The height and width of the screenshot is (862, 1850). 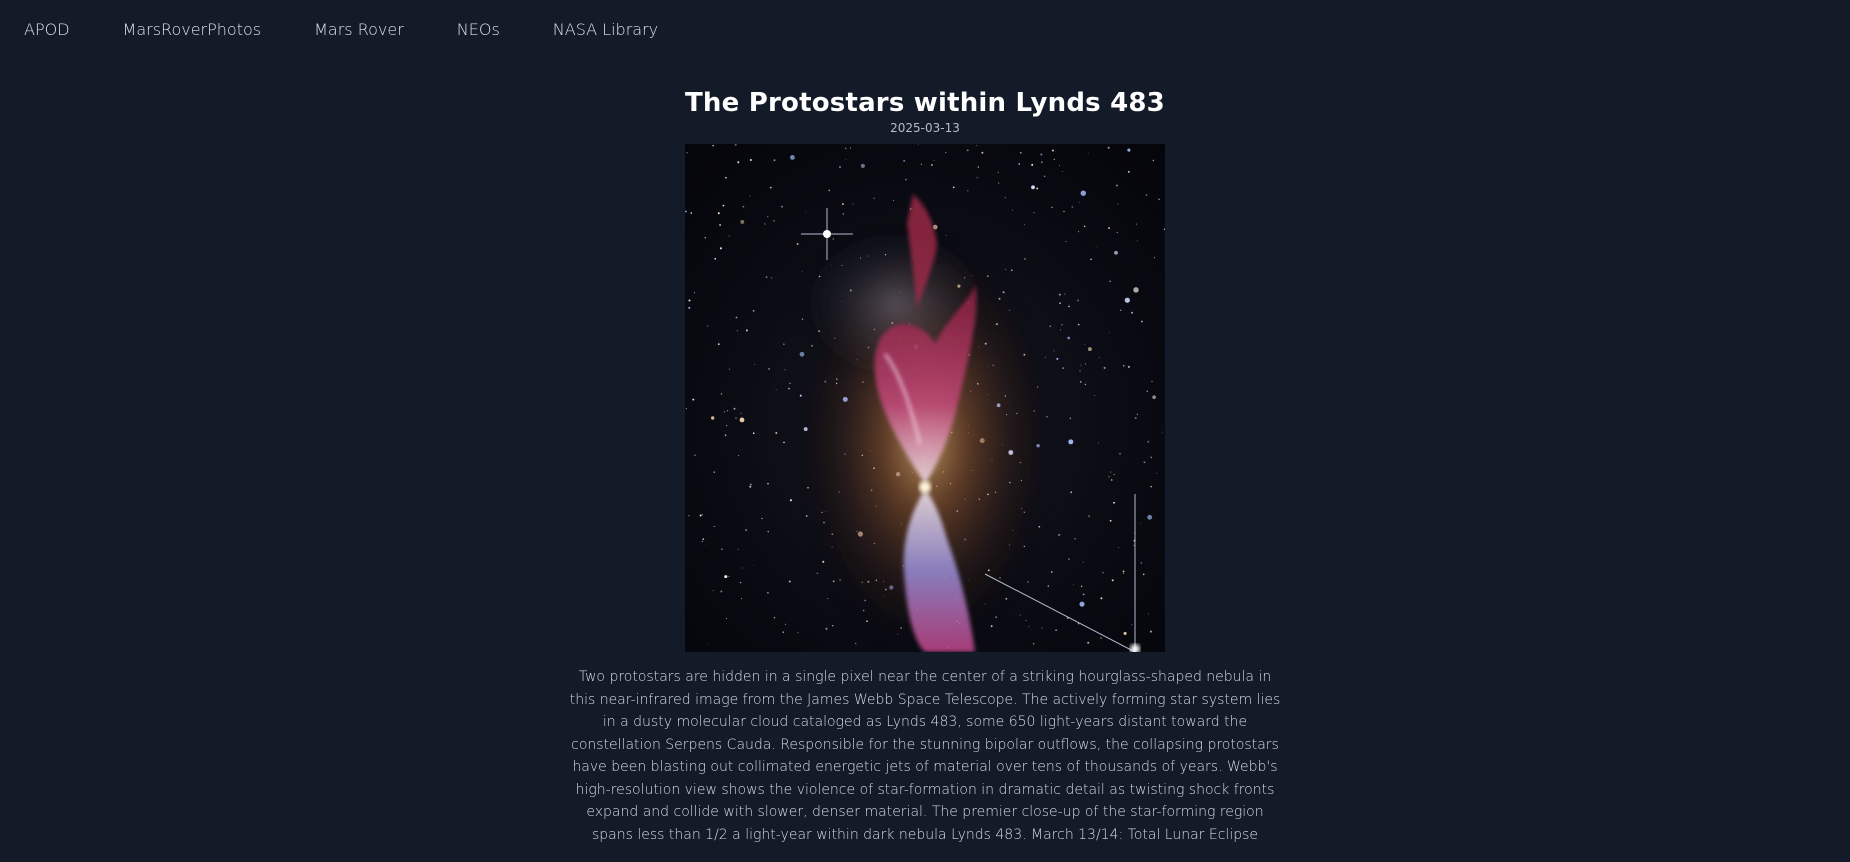 What do you see at coordinates (478, 29) in the screenshot?
I see `nav-link-neos: NEOs` at bounding box center [478, 29].